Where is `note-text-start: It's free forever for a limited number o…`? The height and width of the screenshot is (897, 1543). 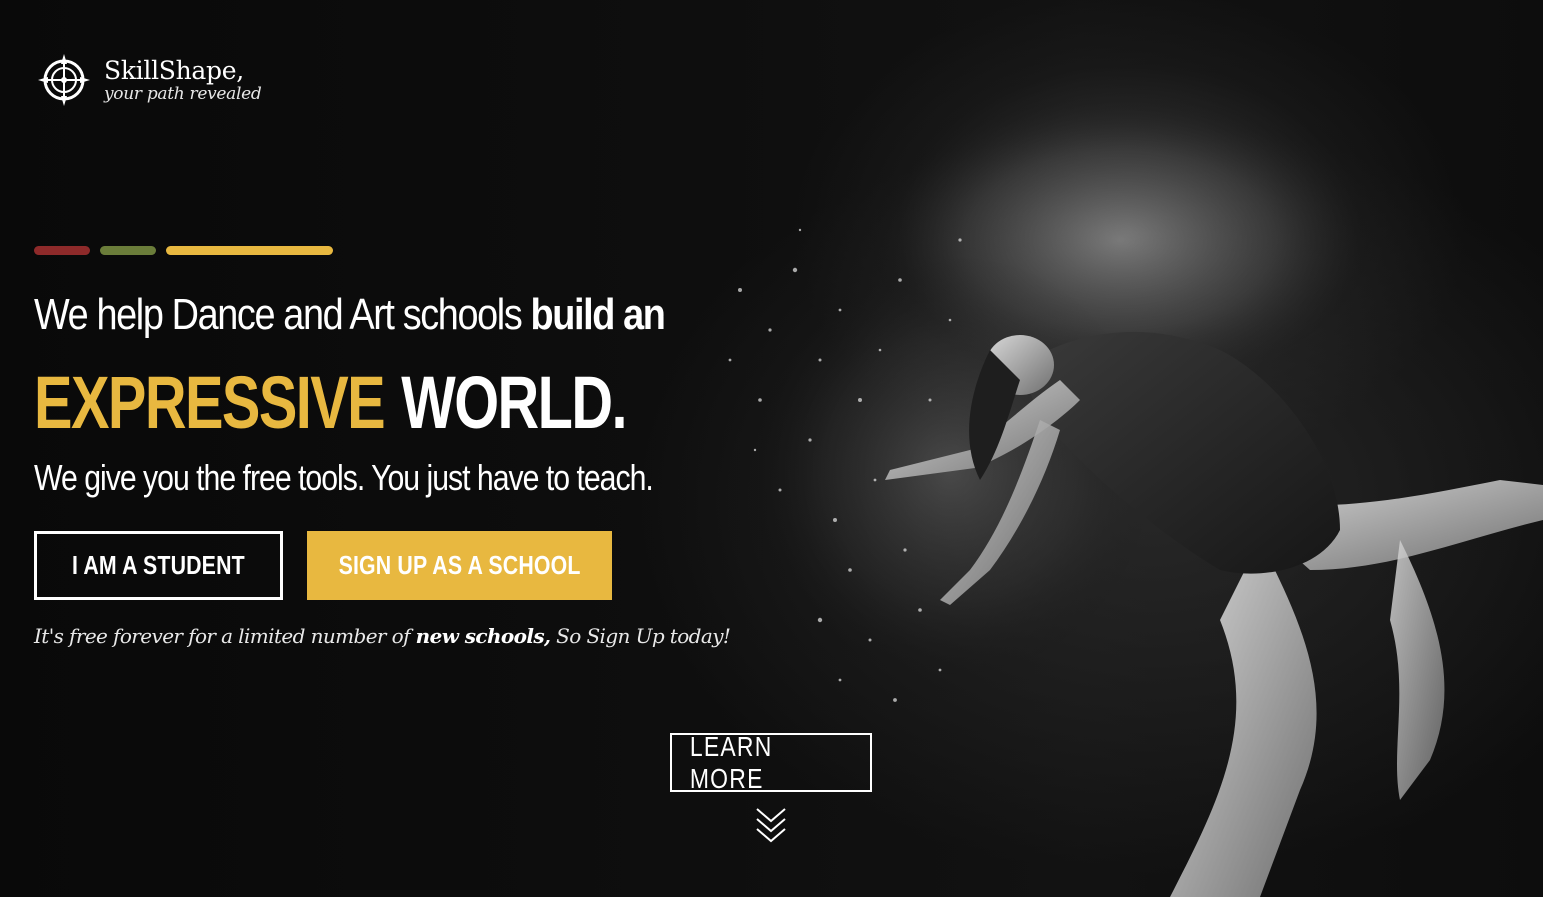 note-text-start: It's free forever for a limited number o… is located at coordinates (225, 636).